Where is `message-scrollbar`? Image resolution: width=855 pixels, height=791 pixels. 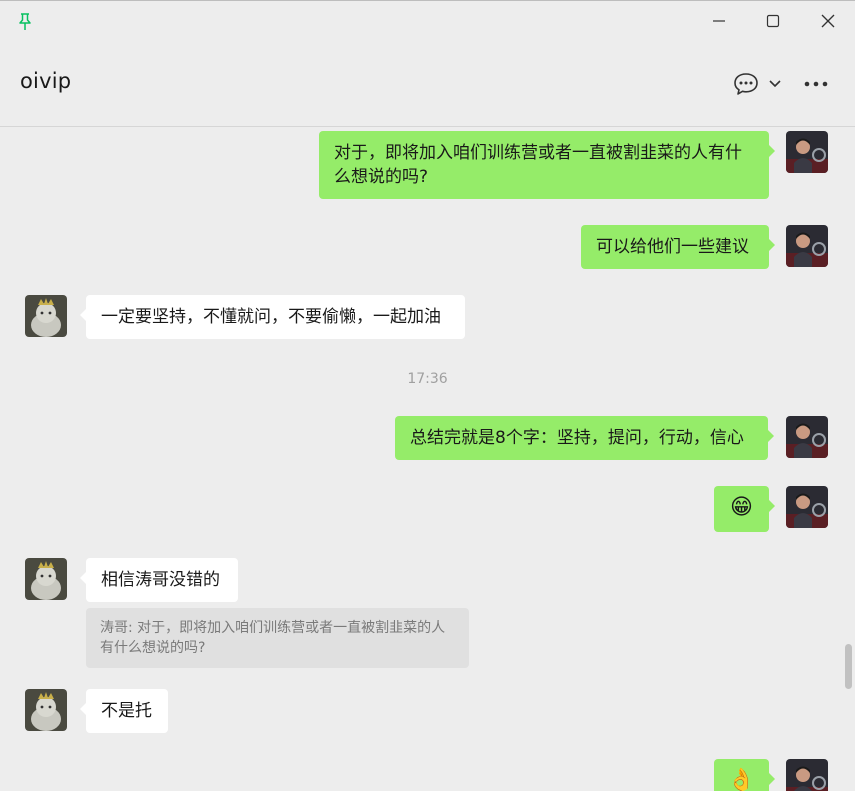 message-scrollbar is located at coordinates (848, 666).